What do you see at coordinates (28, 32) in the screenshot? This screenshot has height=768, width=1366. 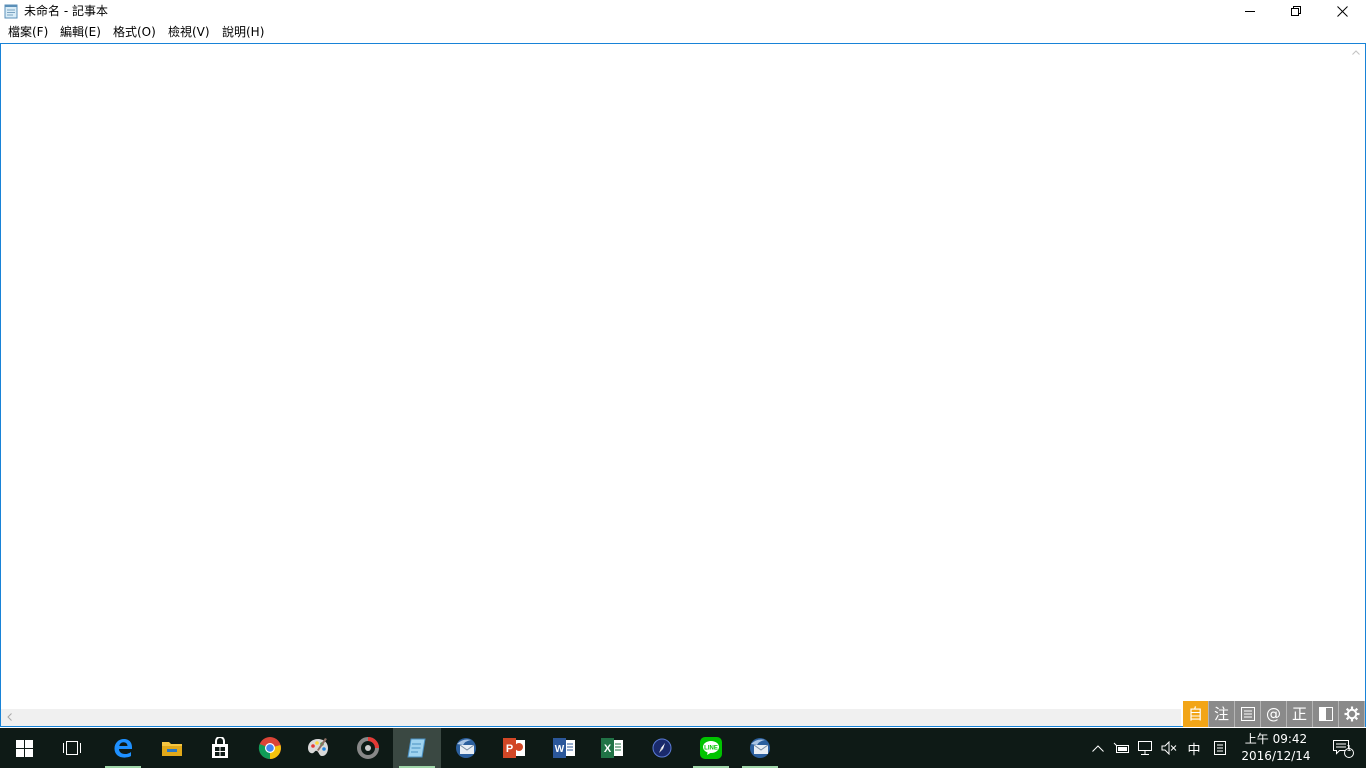 I see `menu-file: 檔案(F)` at bounding box center [28, 32].